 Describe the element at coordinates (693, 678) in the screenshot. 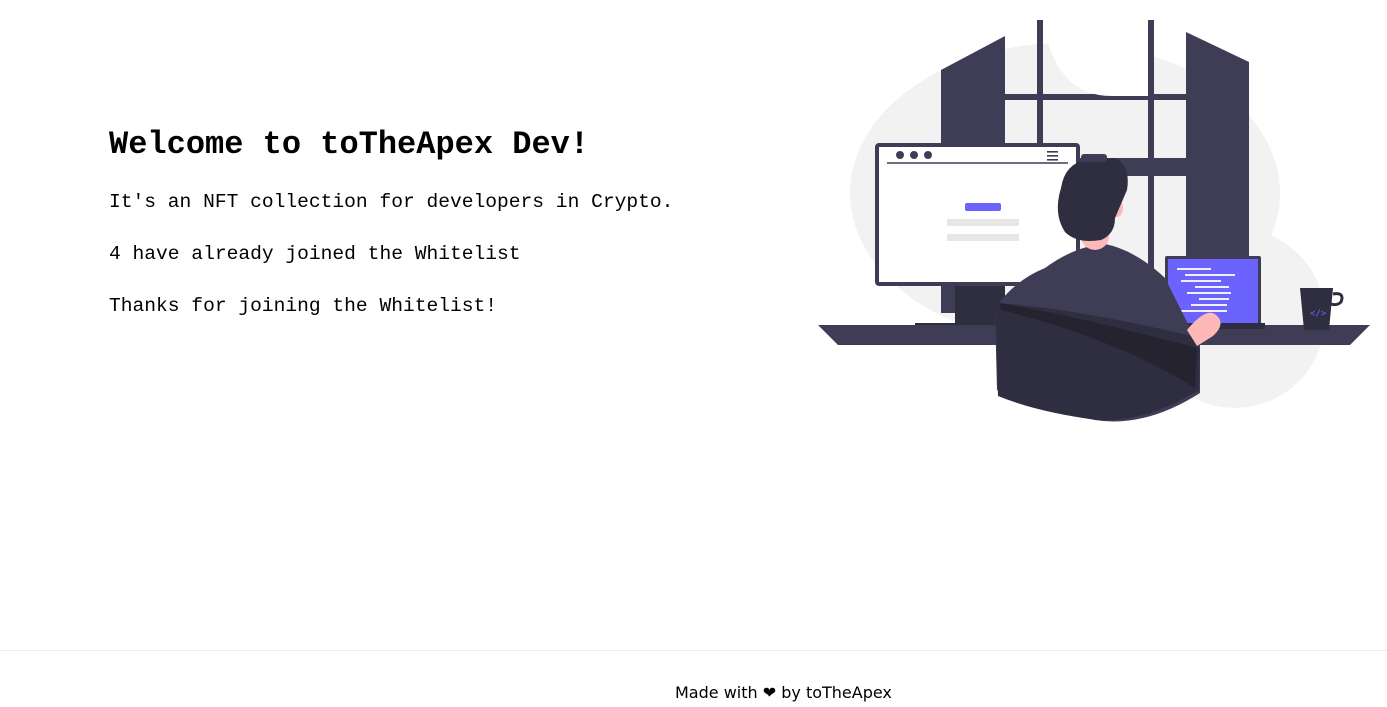

I see `footer: Made with ❤ by toTheApex` at that location.